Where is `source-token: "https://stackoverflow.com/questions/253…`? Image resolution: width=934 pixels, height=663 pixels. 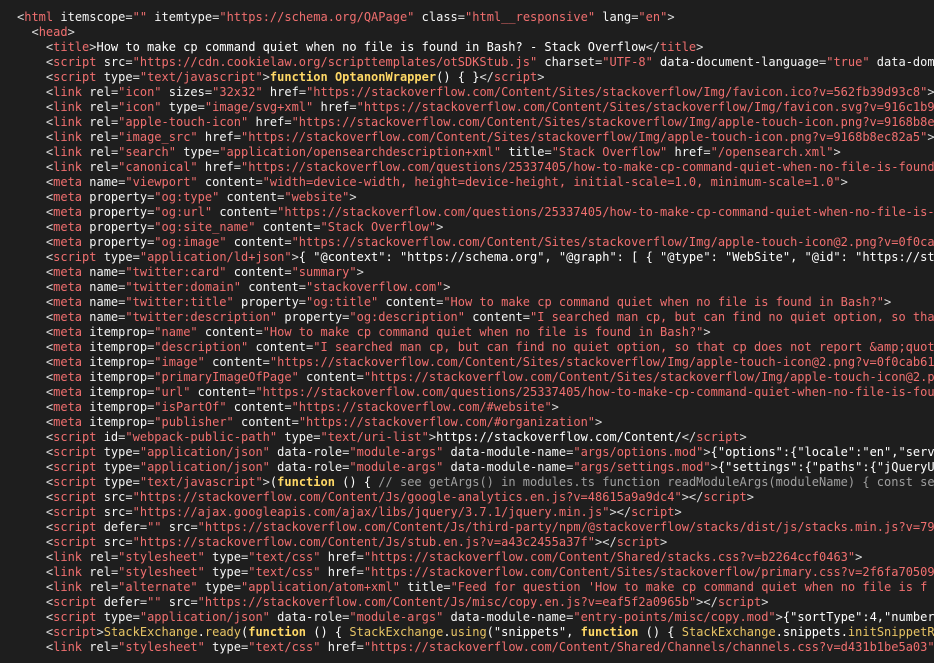 source-token: "https://stackoverflow.com/questions/253… is located at coordinates (587, 167).